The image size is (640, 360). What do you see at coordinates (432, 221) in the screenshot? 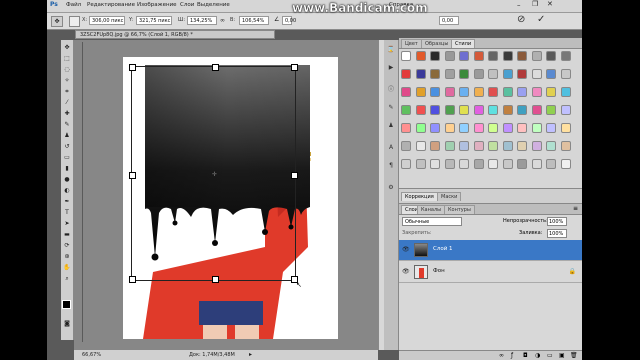
I see `blend-mode-select: Обычные` at bounding box center [432, 221].